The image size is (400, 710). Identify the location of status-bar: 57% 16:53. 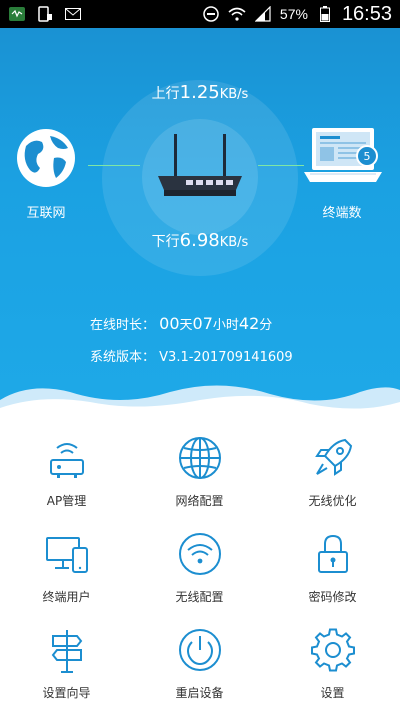
(200, 14).